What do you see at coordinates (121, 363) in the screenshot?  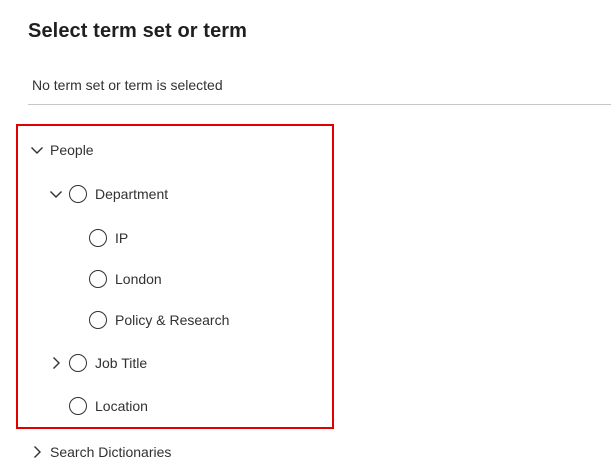 I see `tree-item-label: Job Title` at bounding box center [121, 363].